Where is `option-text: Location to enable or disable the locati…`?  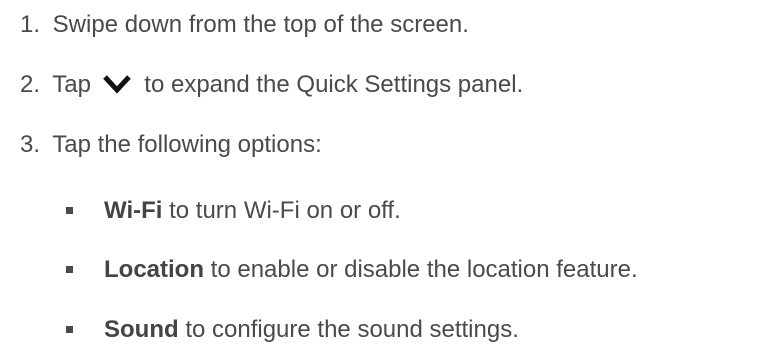 option-text: Location to enable or disable the locati… is located at coordinates (371, 270).